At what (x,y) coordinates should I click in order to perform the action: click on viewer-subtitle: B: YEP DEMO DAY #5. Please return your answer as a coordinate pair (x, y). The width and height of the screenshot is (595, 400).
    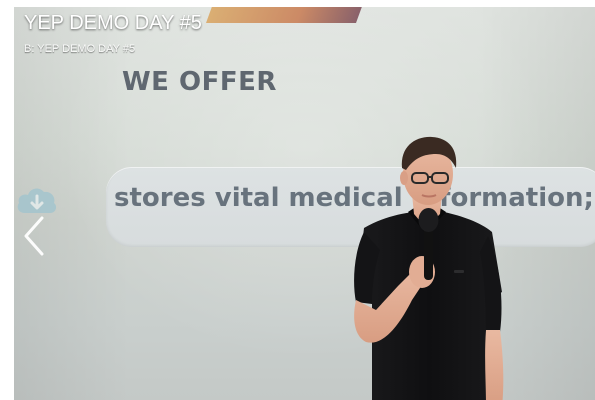
    Looking at the image, I should click on (80, 49).